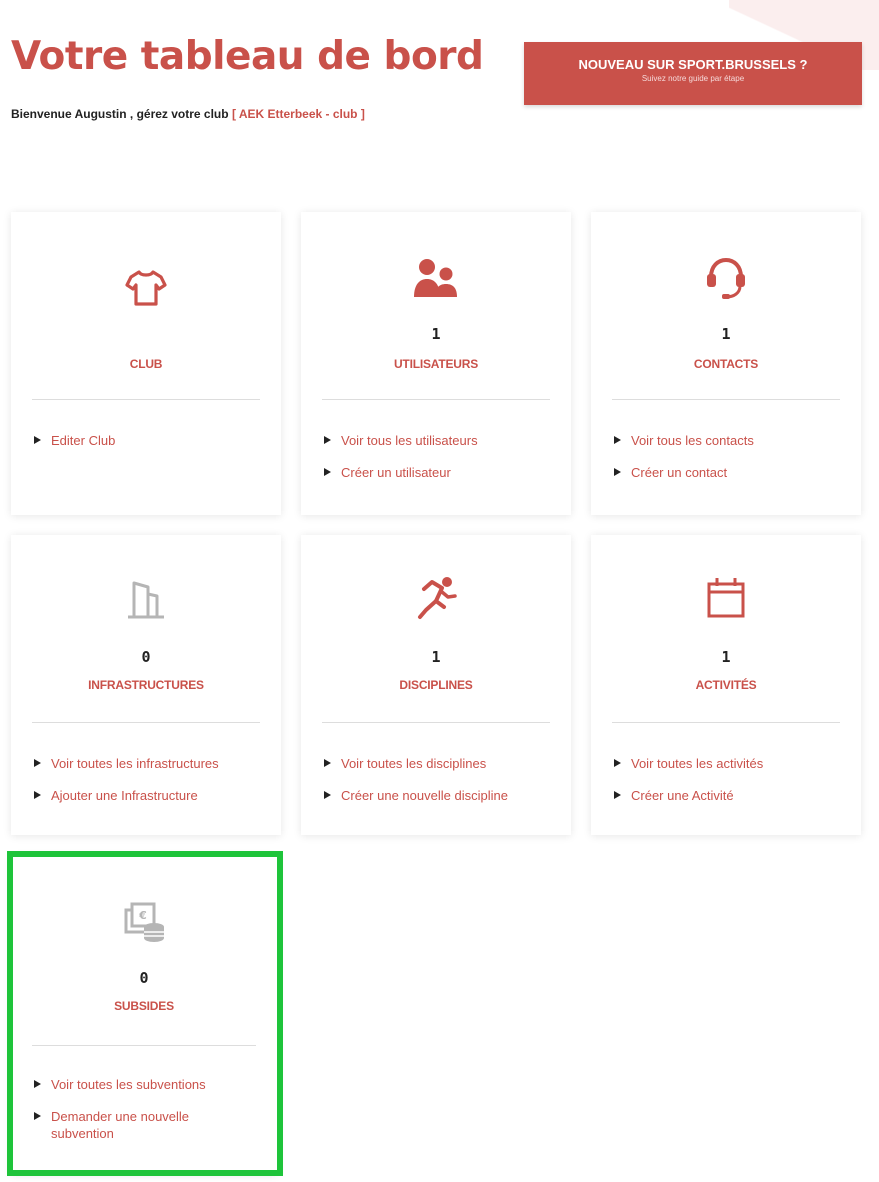 The height and width of the screenshot is (1182, 879). I want to click on link-view-disciplines: Voir toutes les disciplines, so click(440, 763).